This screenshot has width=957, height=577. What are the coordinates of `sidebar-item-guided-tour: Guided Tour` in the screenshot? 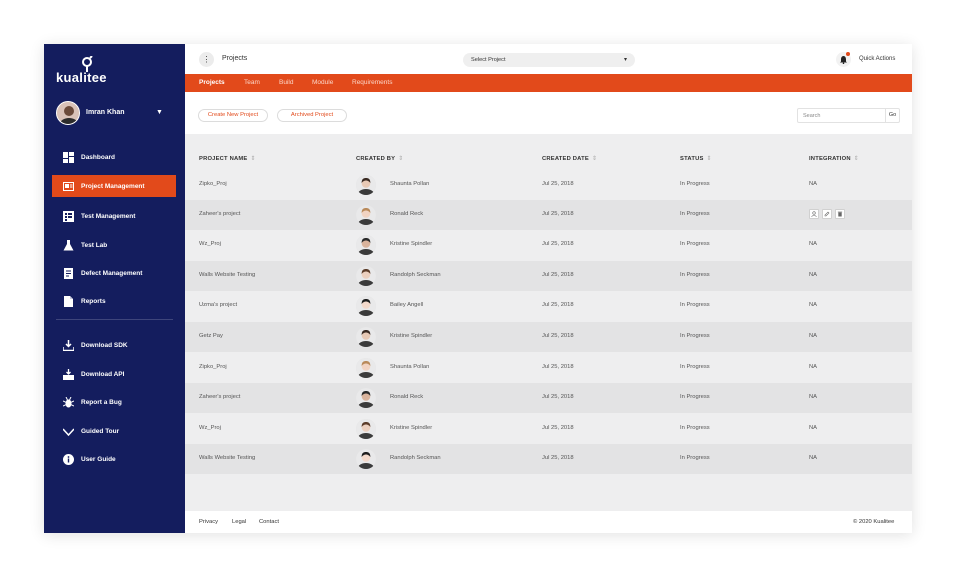 It's located at (114, 431).